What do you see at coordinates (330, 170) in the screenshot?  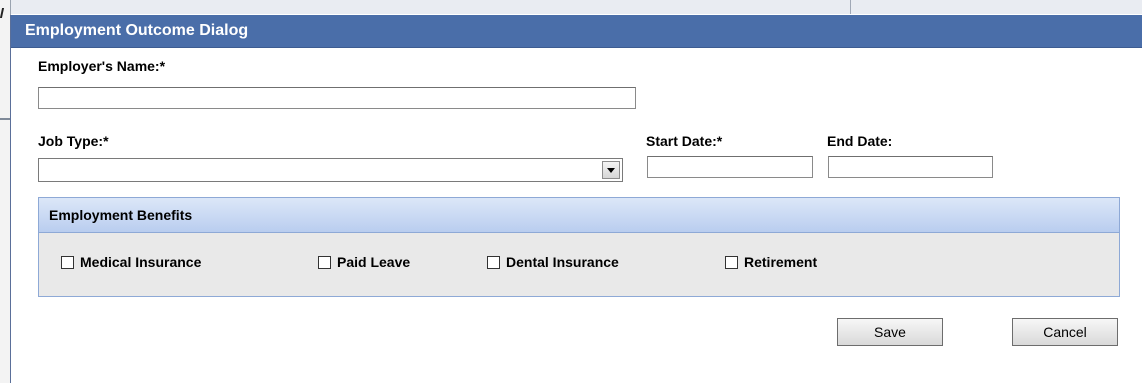 I see `job-type-select` at bounding box center [330, 170].